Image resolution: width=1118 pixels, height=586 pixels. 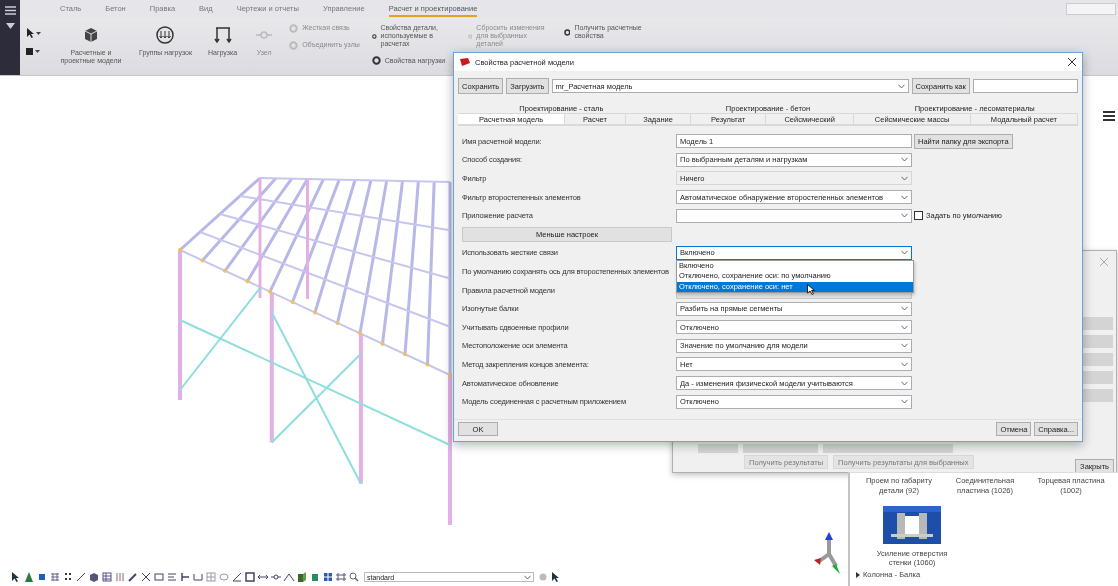 I want to click on pencil-icon, so click(x=133, y=577).